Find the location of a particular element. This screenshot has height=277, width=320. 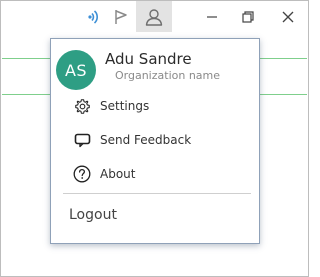

account-button is located at coordinates (154, 16).